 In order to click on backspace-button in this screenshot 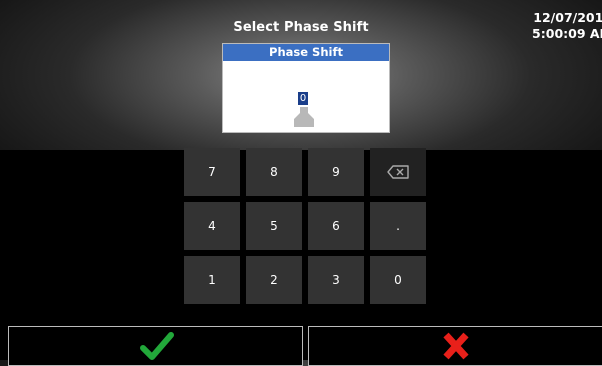, I will do `click(398, 172)`.